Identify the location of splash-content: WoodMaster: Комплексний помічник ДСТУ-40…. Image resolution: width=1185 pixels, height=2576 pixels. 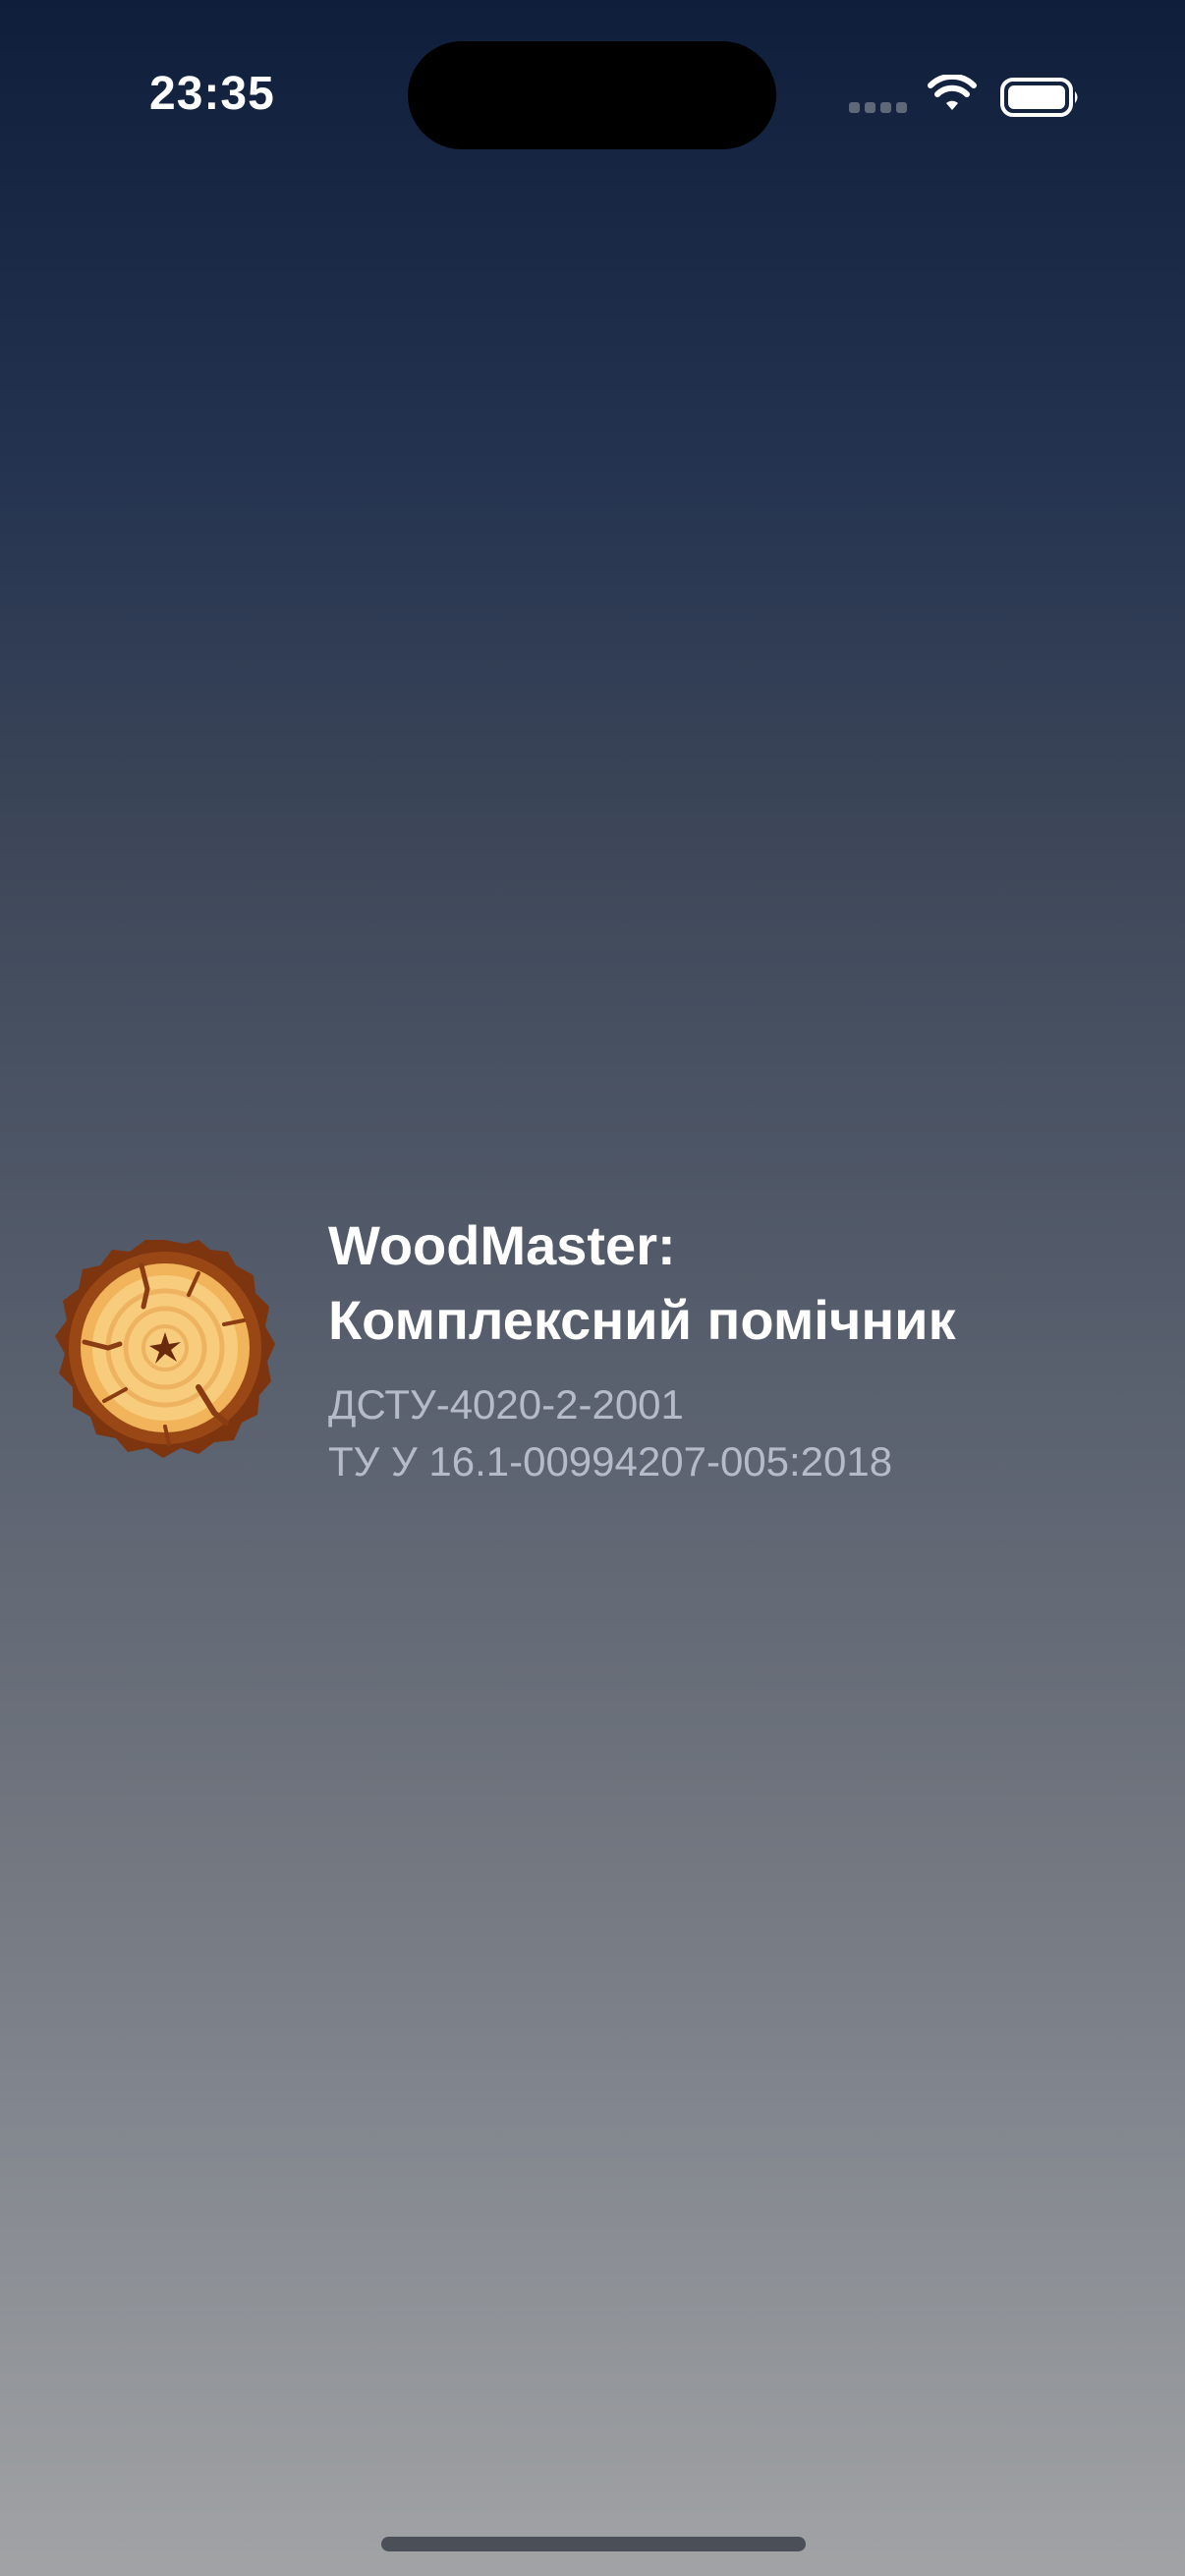
(592, 1355).